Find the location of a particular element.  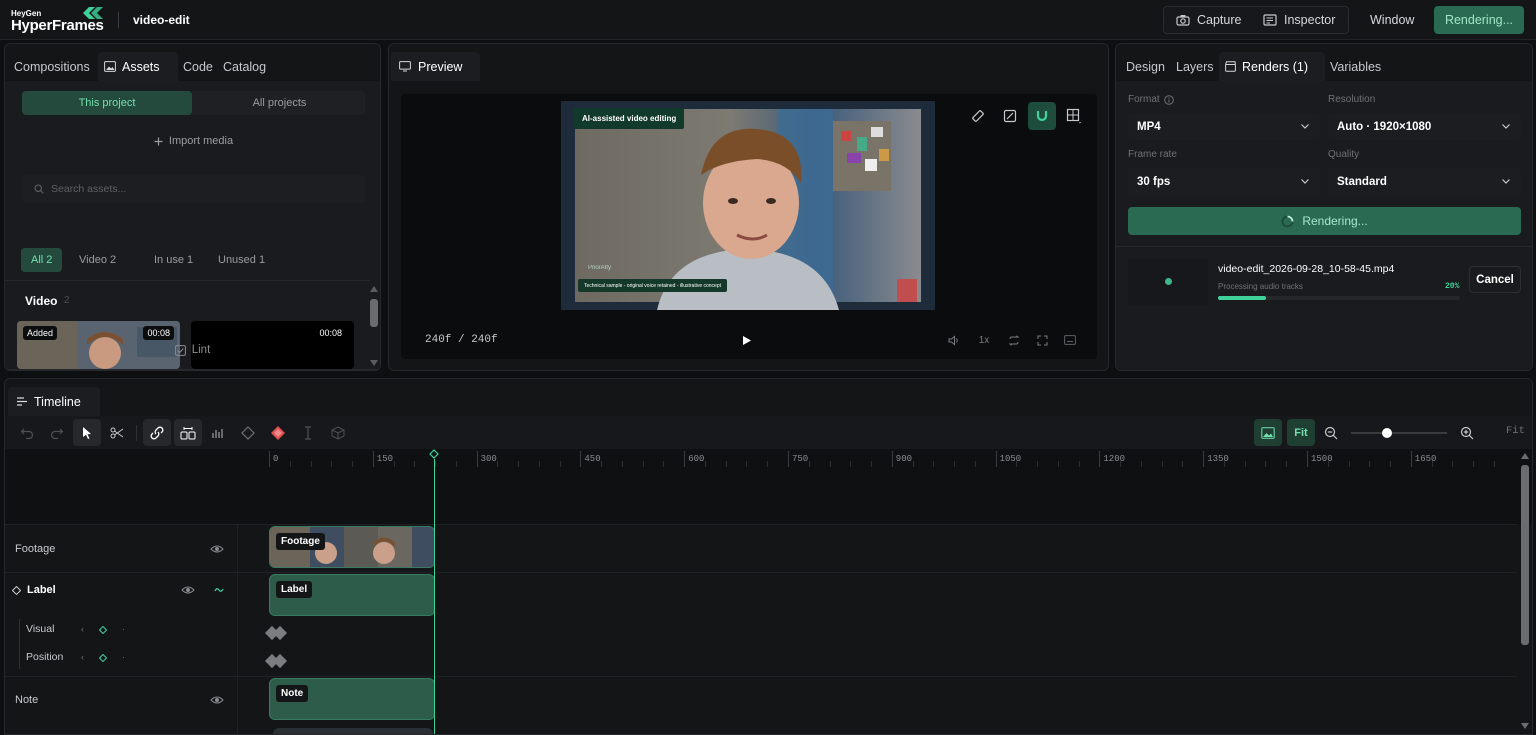

fit-button: Fit is located at coordinates (1301, 432).